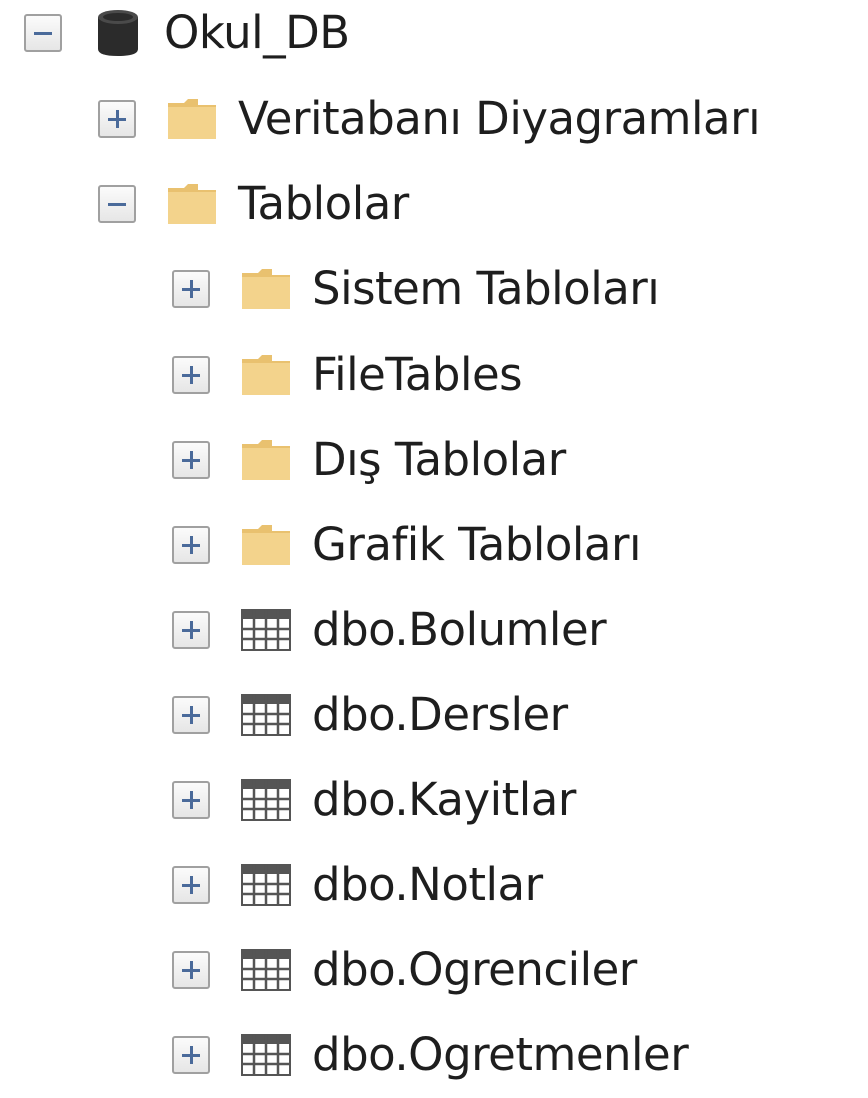 The image size is (868, 1098). I want to click on tree-node-system-tables: Sistem Tabloları, so click(416, 289).